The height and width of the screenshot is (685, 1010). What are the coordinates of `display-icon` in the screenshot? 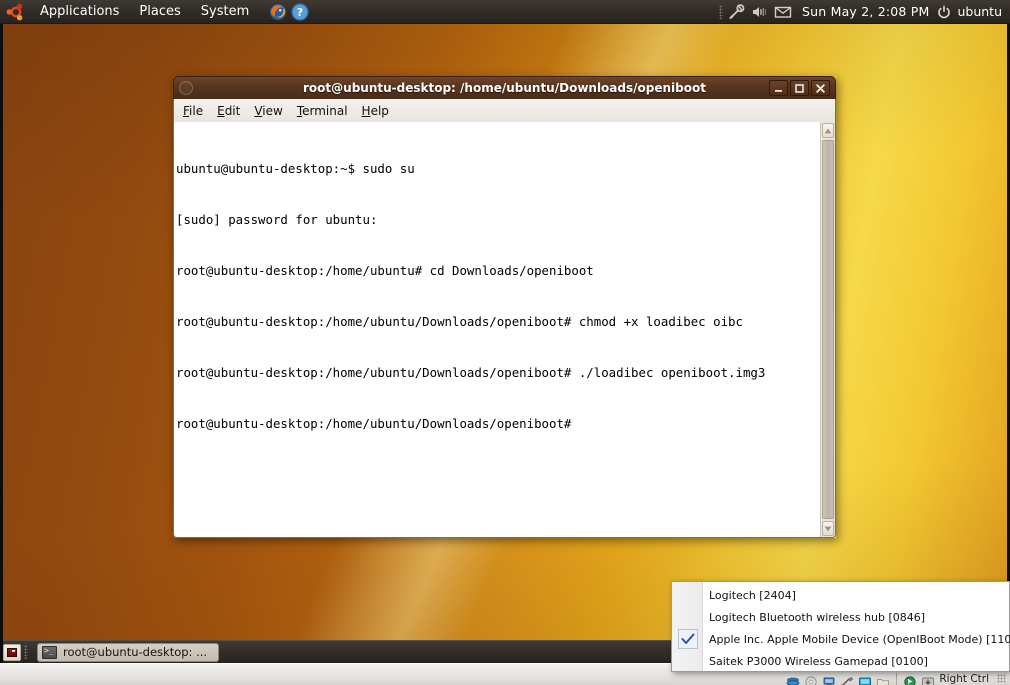 It's located at (865, 679).